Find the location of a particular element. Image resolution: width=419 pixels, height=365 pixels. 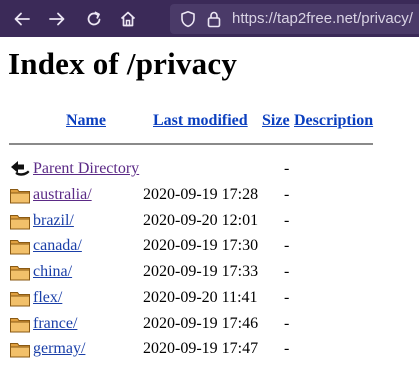

last-modified-value: 2020-09-19 17:47 is located at coordinates (201, 349).